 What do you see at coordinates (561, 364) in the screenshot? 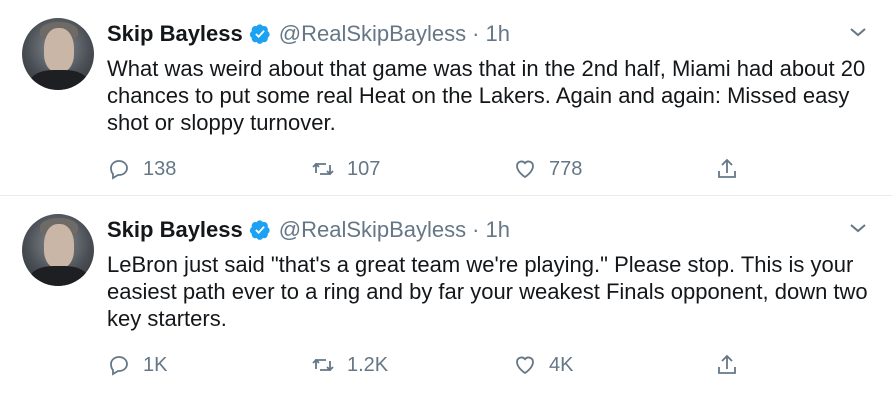
I see `like-count: 4K` at bounding box center [561, 364].